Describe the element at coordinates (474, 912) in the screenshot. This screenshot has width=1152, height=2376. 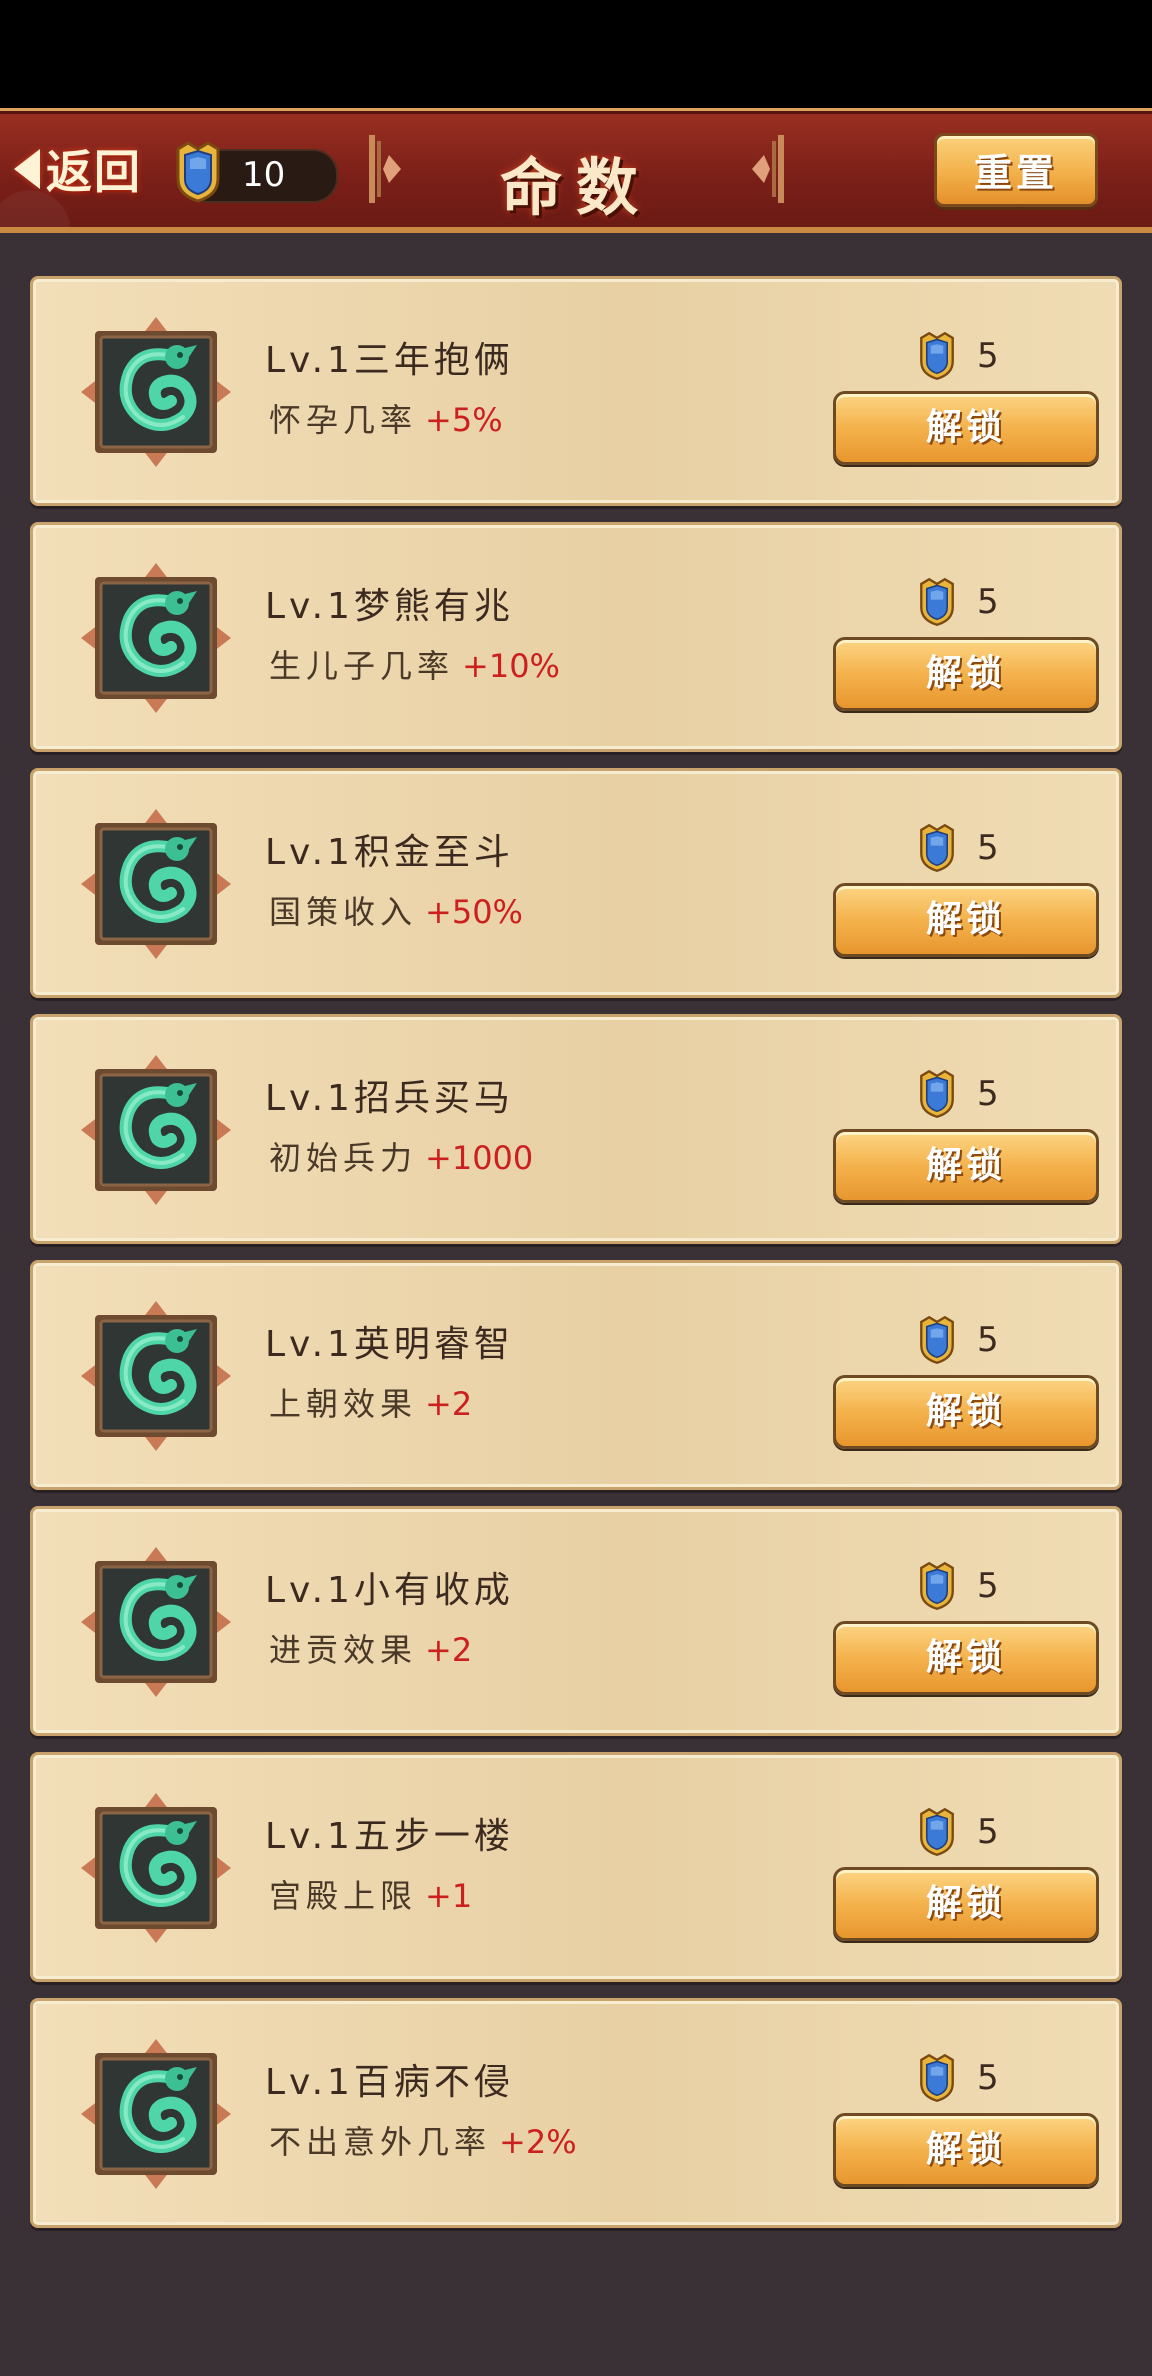
I see `effect-bonus: +50%` at that location.